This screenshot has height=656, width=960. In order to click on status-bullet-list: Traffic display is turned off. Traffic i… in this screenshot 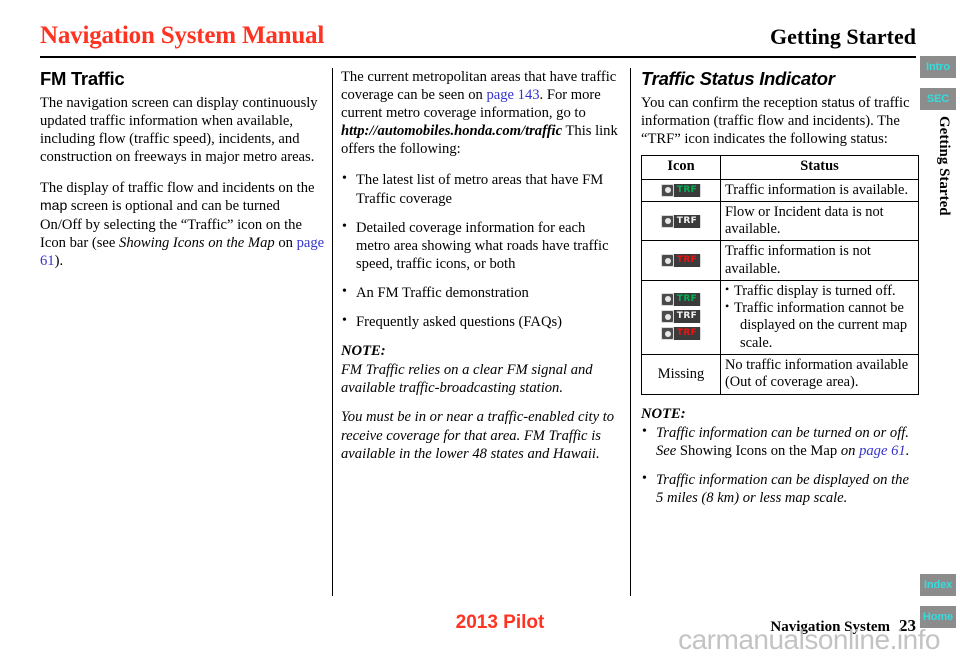, I will do `click(819, 317)`.